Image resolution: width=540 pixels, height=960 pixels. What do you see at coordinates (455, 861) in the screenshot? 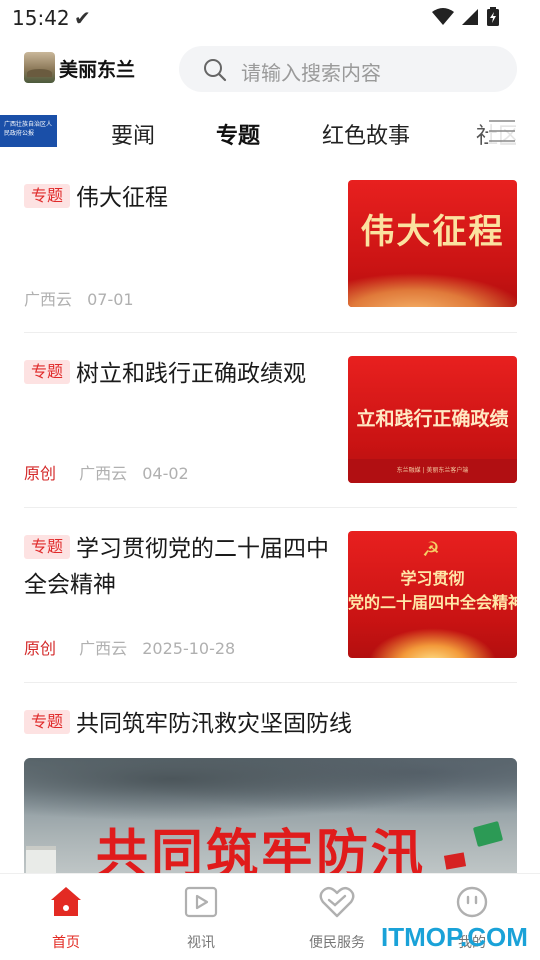
I see `flag-decoration` at bounding box center [455, 861].